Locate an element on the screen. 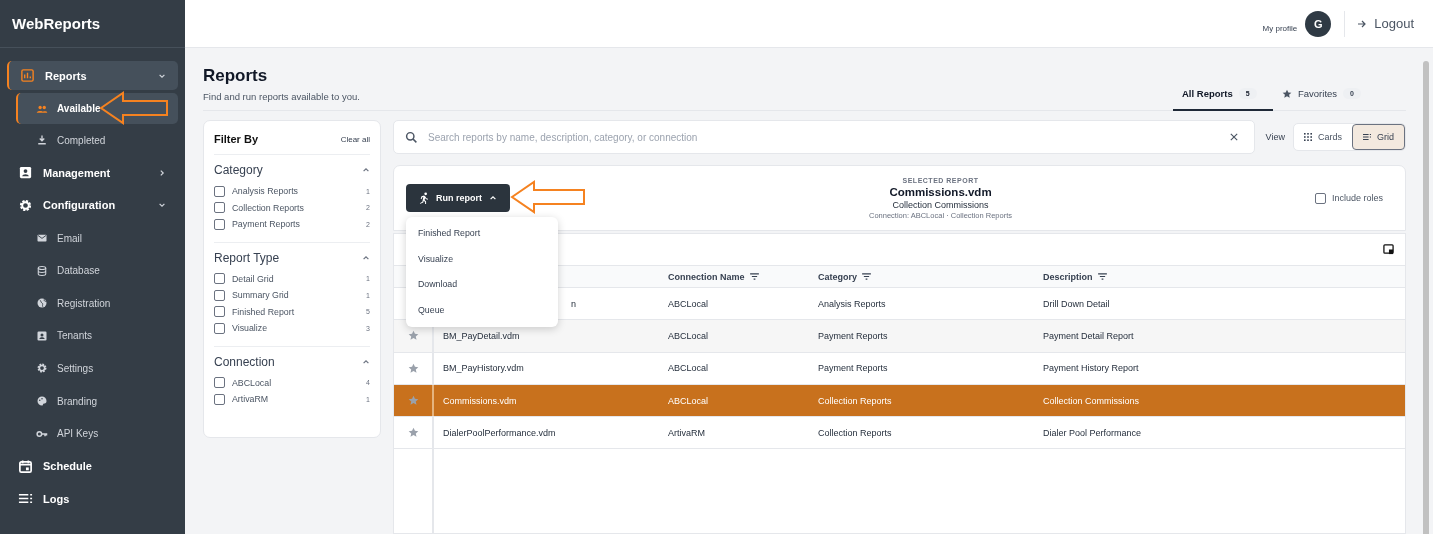 This screenshot has height=534, width=1433. table-cell: Dialer Pool Performance is located at coordinates (1092, 432).